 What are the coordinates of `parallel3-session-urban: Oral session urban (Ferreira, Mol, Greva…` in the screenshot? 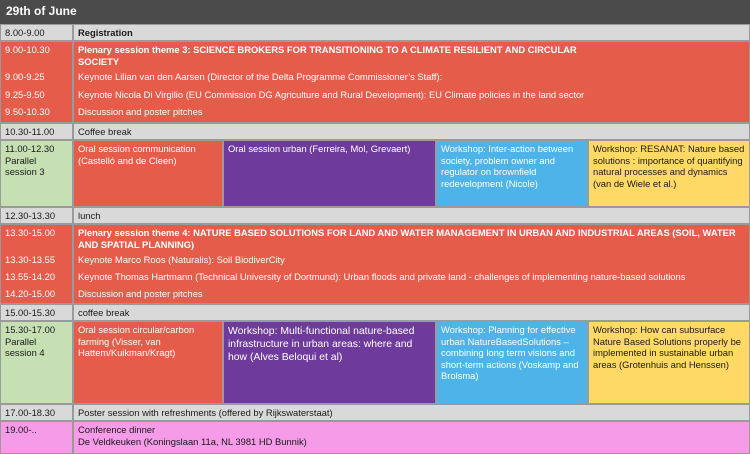 It's located at (329, 173).